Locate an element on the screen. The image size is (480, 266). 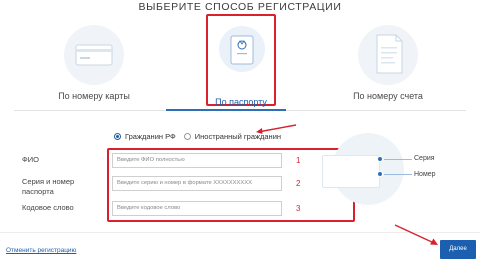
document-icon is located at coordinates (389, 54).